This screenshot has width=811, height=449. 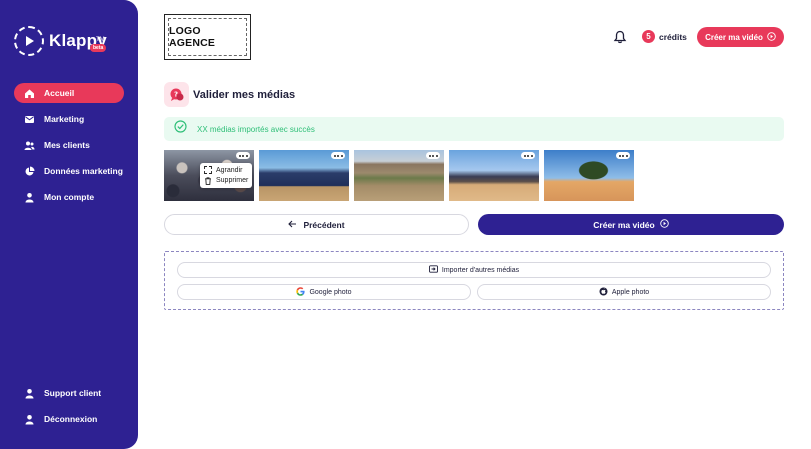 I want to click on sidebar-item-label: Déconnexion, so click(x=71, y=419).